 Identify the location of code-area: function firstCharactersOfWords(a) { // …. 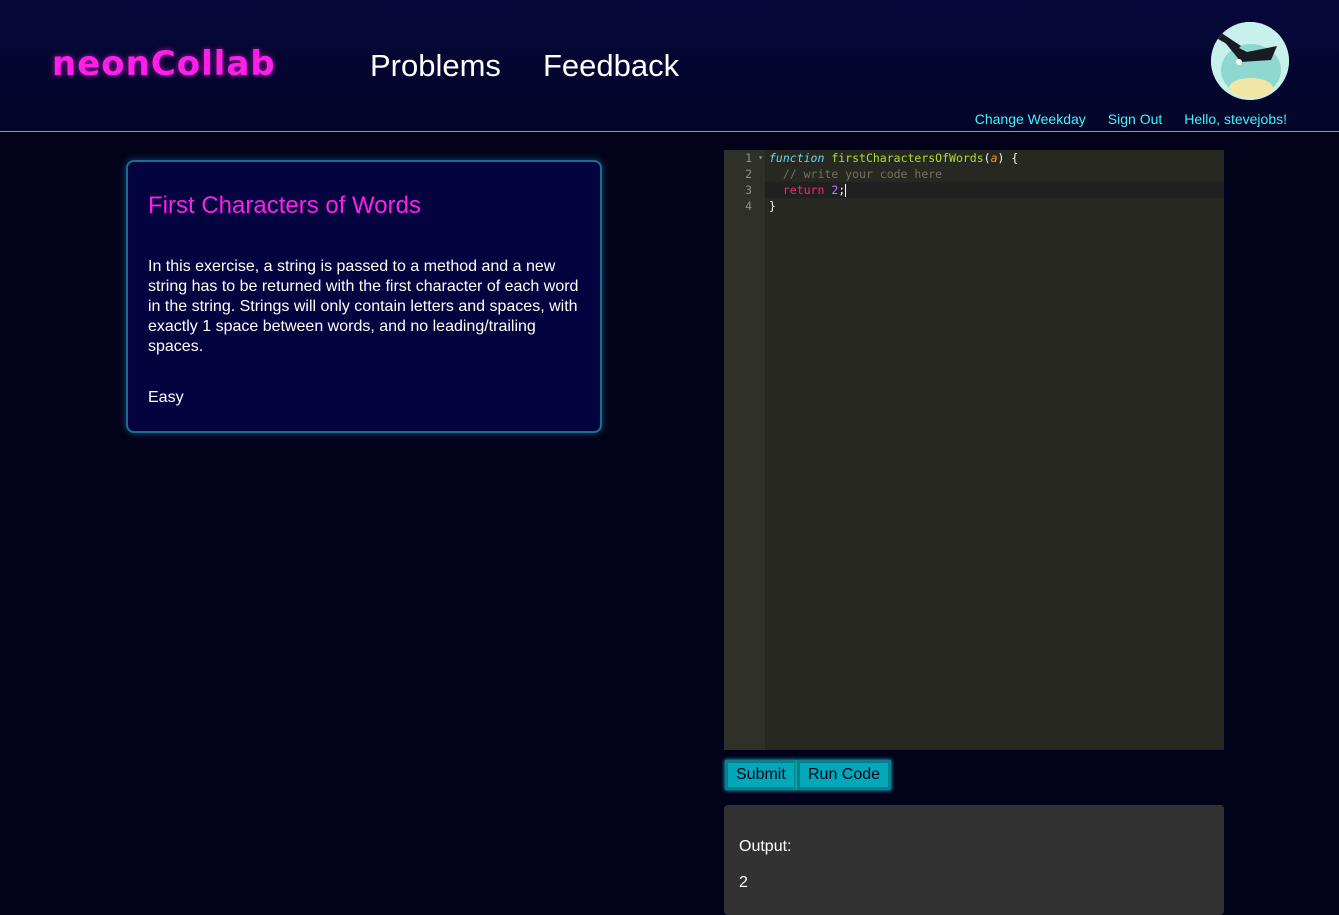
(994, 182).